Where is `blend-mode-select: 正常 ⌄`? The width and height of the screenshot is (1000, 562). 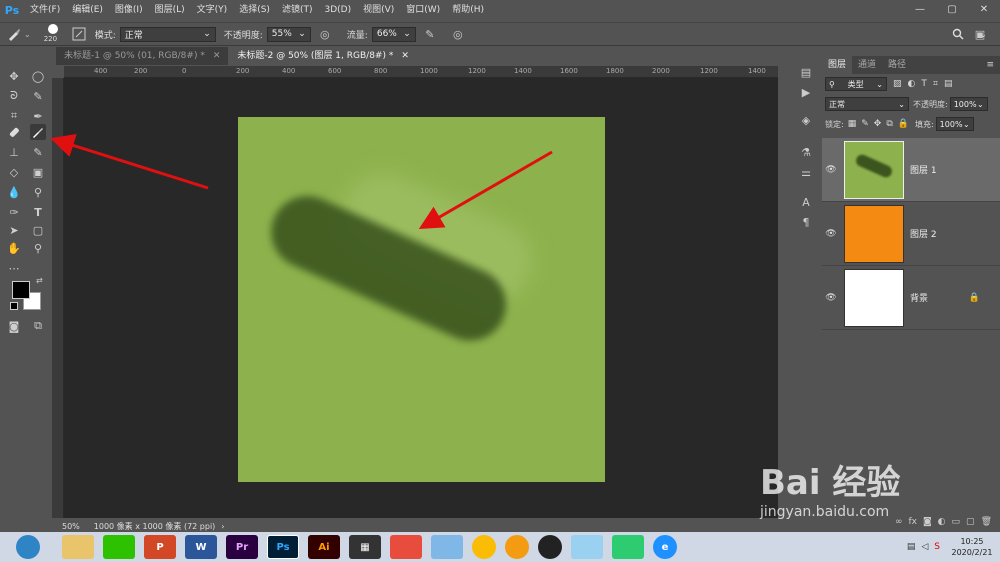 blend-mode-select: 正常 ⌄ is located at coordinates (867, 104).